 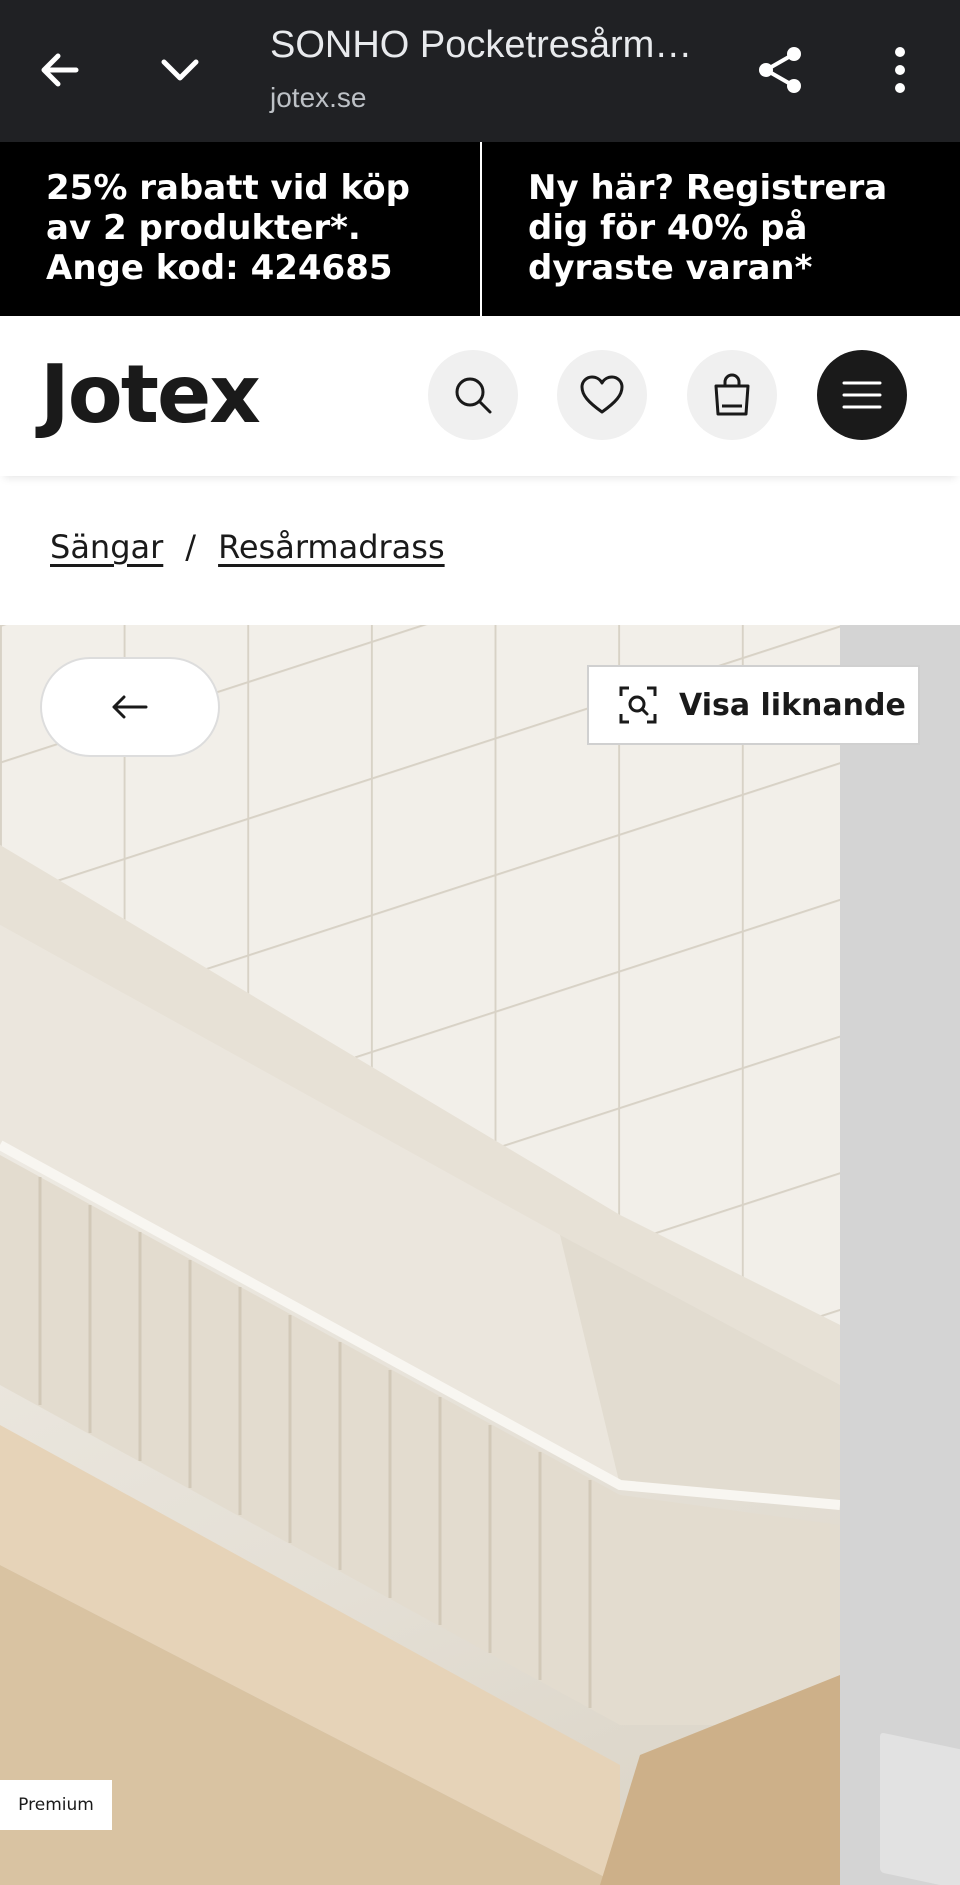 What do you see at coordinates (638, 705) in the screenshot?
I see `visual-search-icon` at bounding box center [638, 705].